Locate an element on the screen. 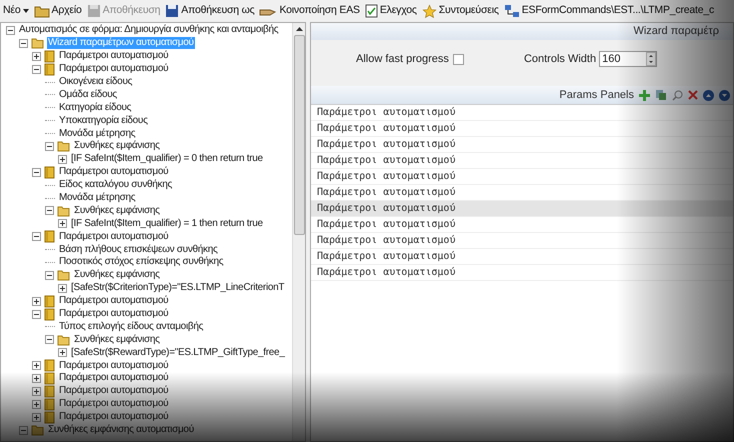 This screenshot has height=442, width=734. tree-item: Βάση πλήθους επισκέψεων συνθήκης is located at coordinates (138, 250).